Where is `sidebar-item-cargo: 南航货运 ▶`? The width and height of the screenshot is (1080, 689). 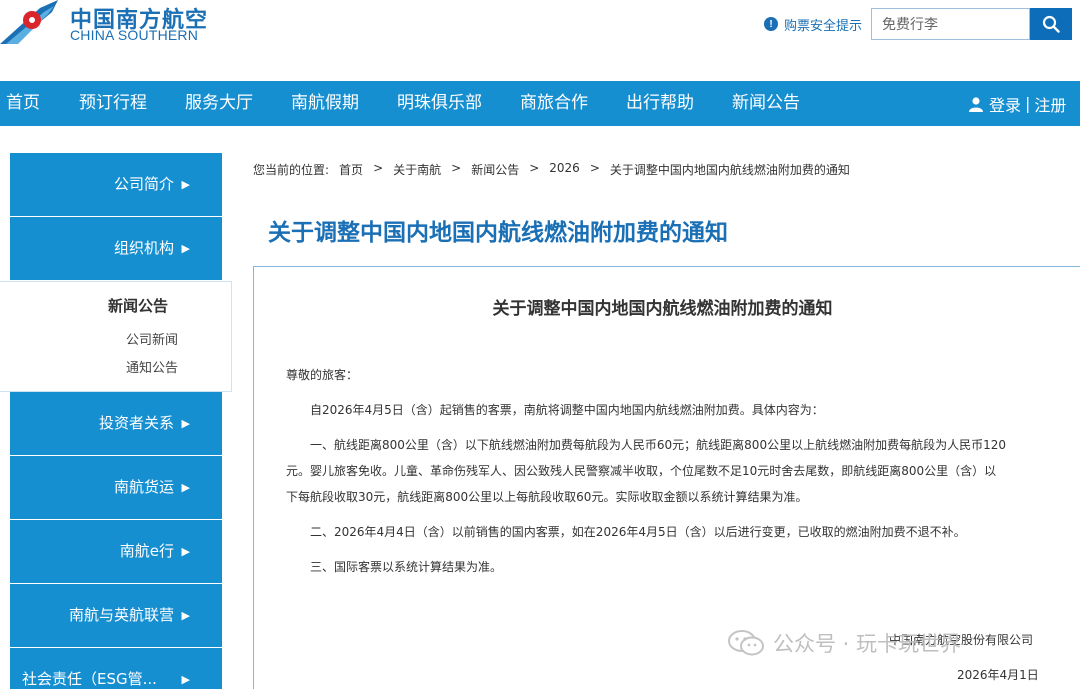 sidebar-item-cargo: 南航货运 ▶ is located at coordinates (116, 487).